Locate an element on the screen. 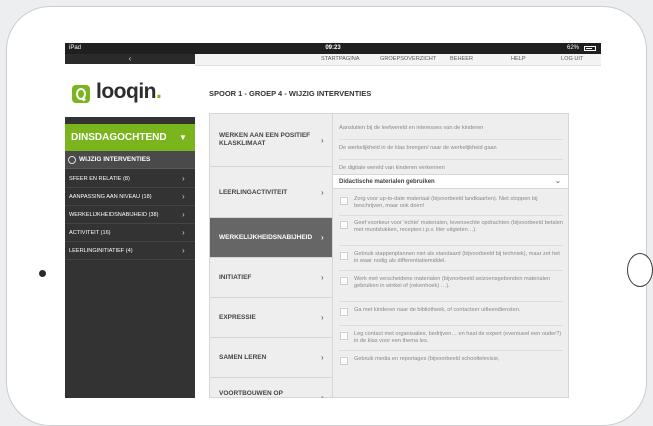 This screenshot has height=426, width=653. current-section: WIJZIG INTERVENTIES is located at coordinates (130, 160).